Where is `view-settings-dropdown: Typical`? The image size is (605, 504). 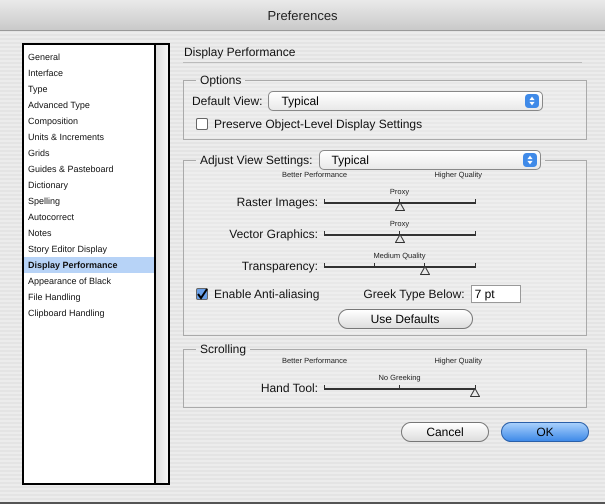 view-settings-dropdown: Typical is located at coordinates (429, 160).